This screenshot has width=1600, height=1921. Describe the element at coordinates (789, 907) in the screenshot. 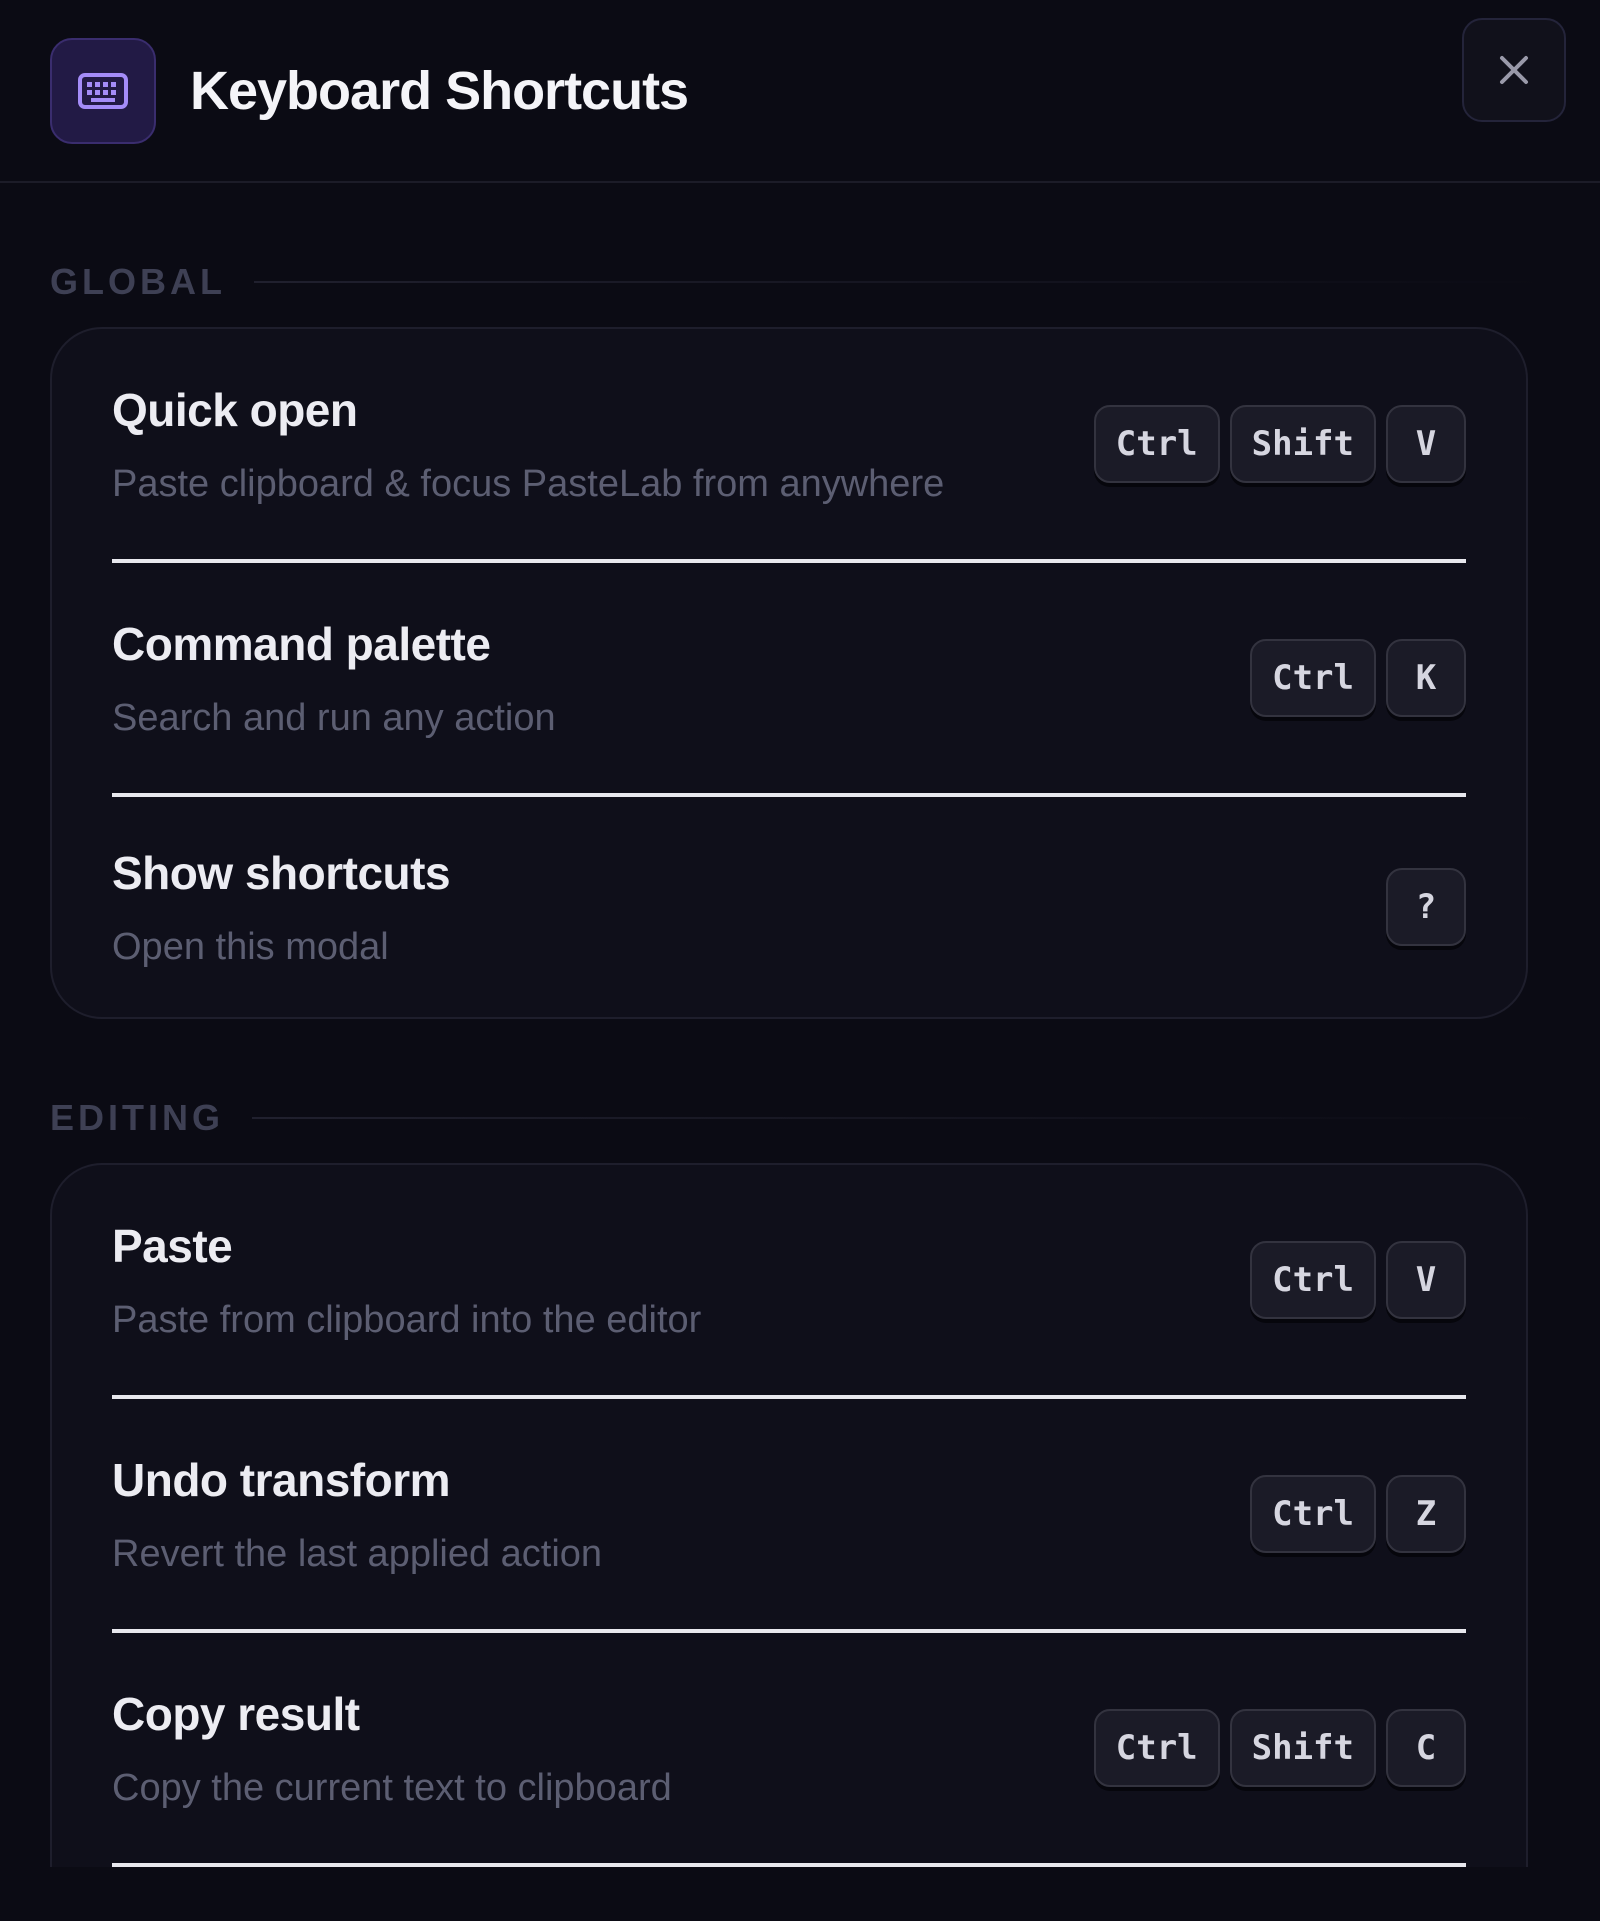

I see `shortcut-row-show-shortcuts: Show shortcuts Open this modal ?` at that location.